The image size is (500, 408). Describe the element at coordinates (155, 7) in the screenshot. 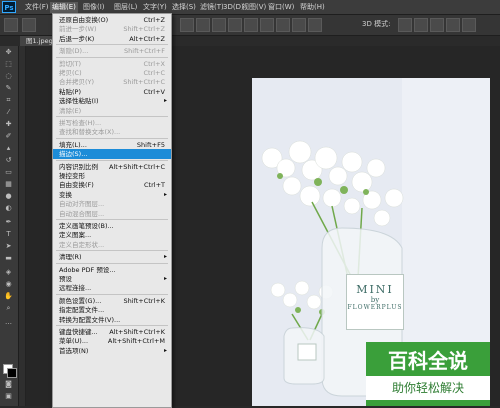

I see `menu-item: 文字(Y)` at that location.